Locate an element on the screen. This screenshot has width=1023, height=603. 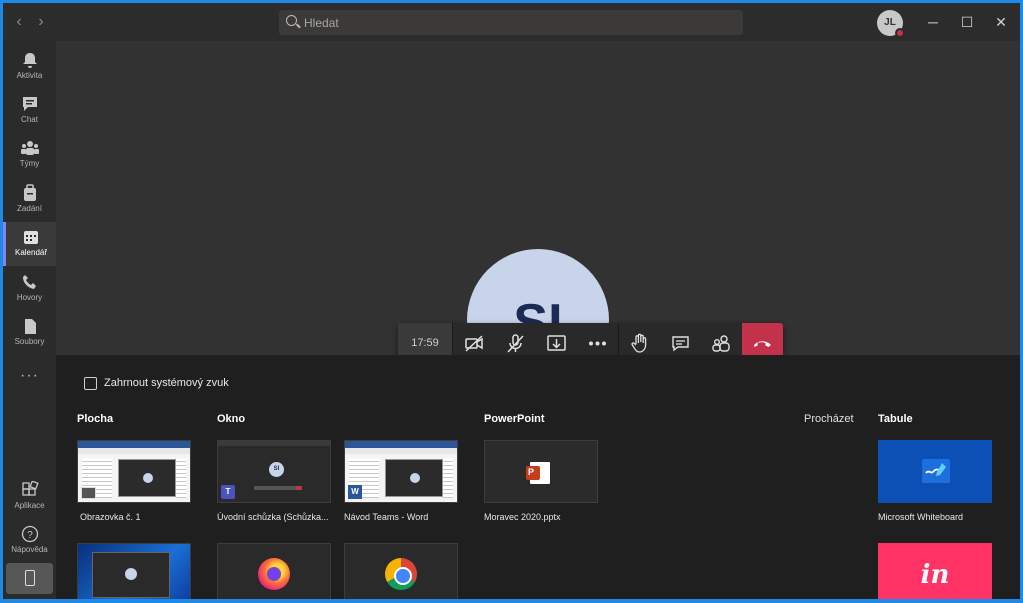
maximize-button: ☐ is located at coordinates (967, 22).